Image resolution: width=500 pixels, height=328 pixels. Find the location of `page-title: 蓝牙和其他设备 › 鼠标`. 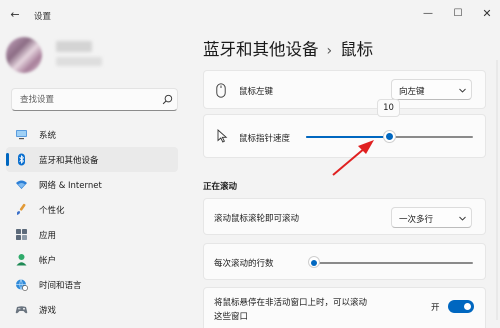

page-title: 蓝牙和其他设备 › 鼠标 is located at coordinates (288, 48).